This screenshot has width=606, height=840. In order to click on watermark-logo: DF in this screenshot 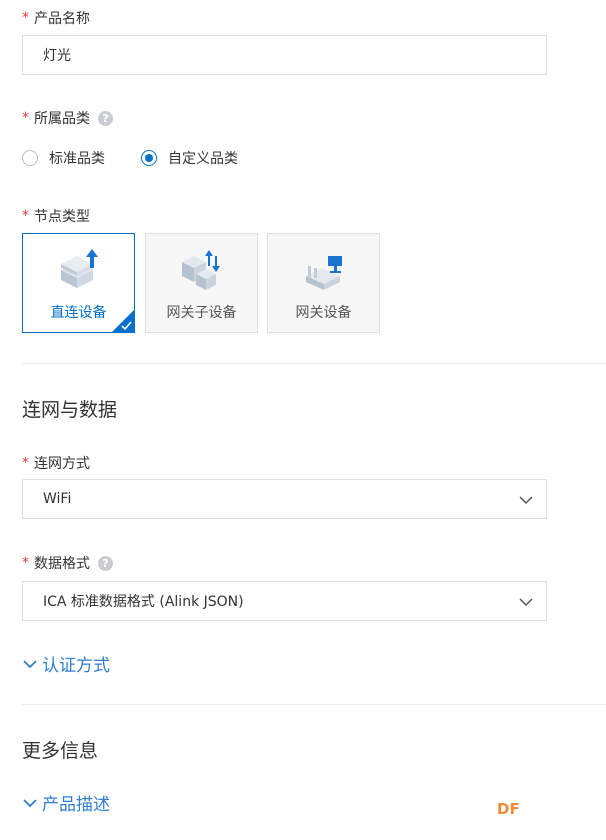, I will do `click(508, 809)`.